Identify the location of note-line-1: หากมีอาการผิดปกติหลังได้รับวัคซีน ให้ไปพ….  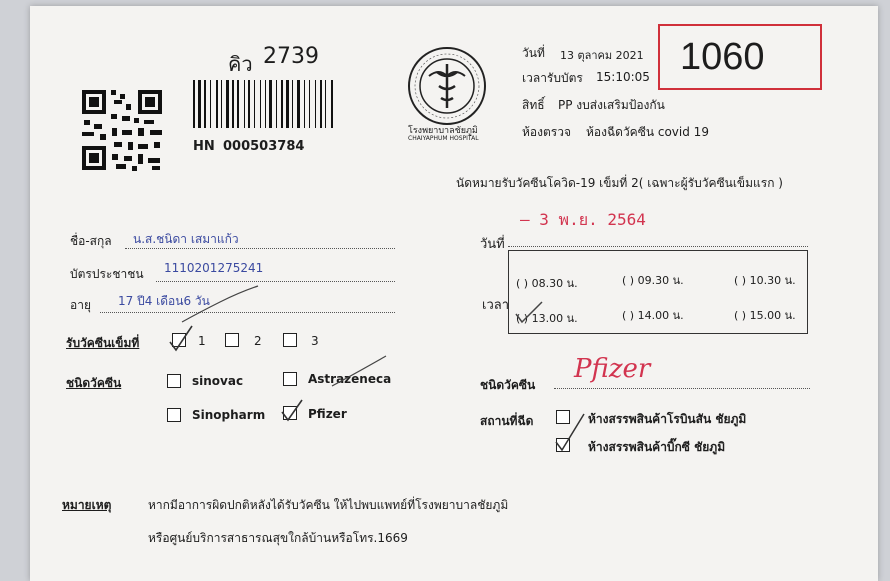
(328, 505).